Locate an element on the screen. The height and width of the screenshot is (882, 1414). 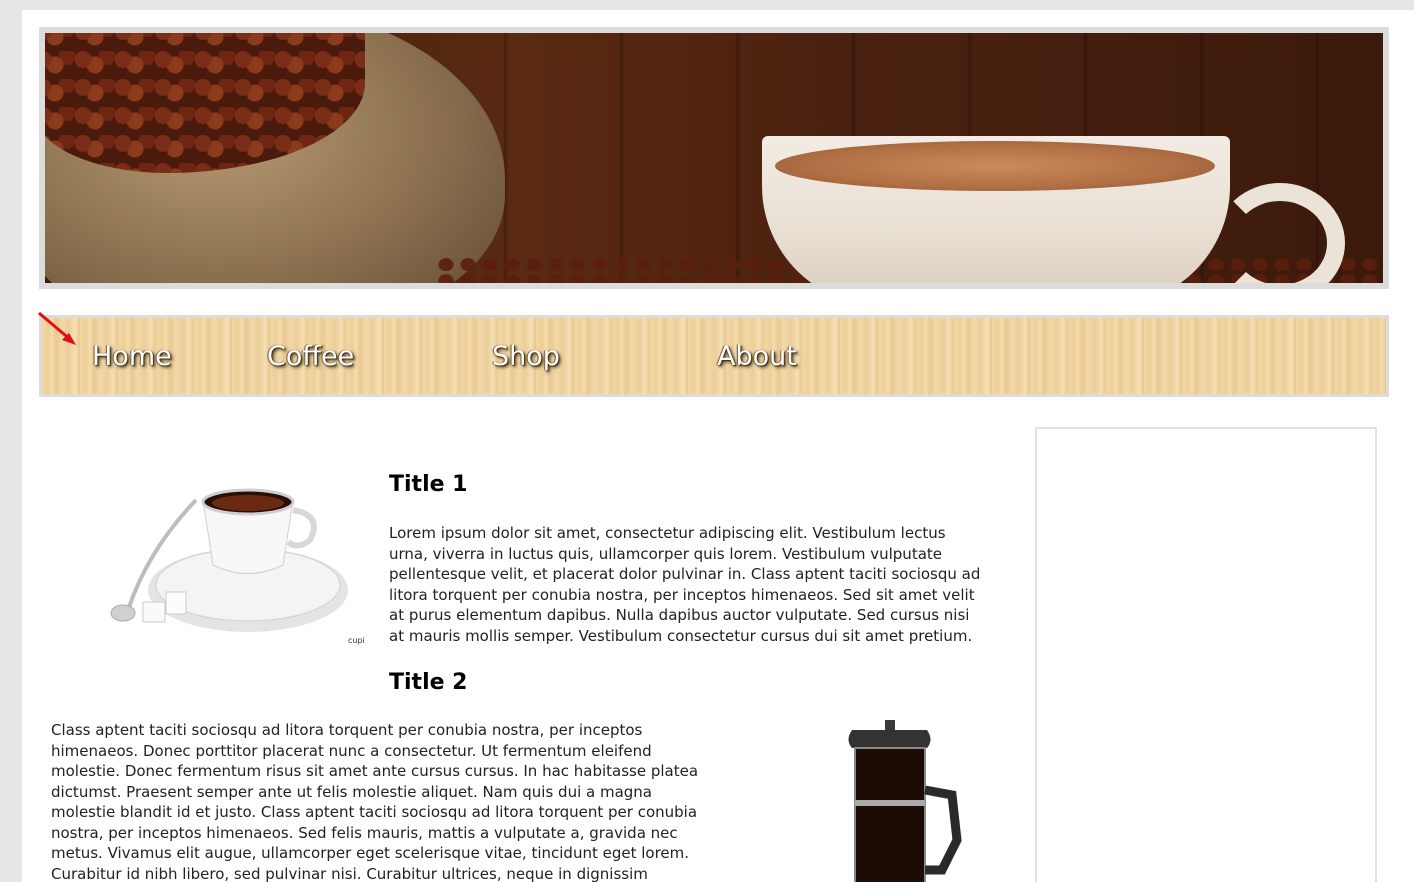
nav-item-about: About is located at coordinates (829, 356).